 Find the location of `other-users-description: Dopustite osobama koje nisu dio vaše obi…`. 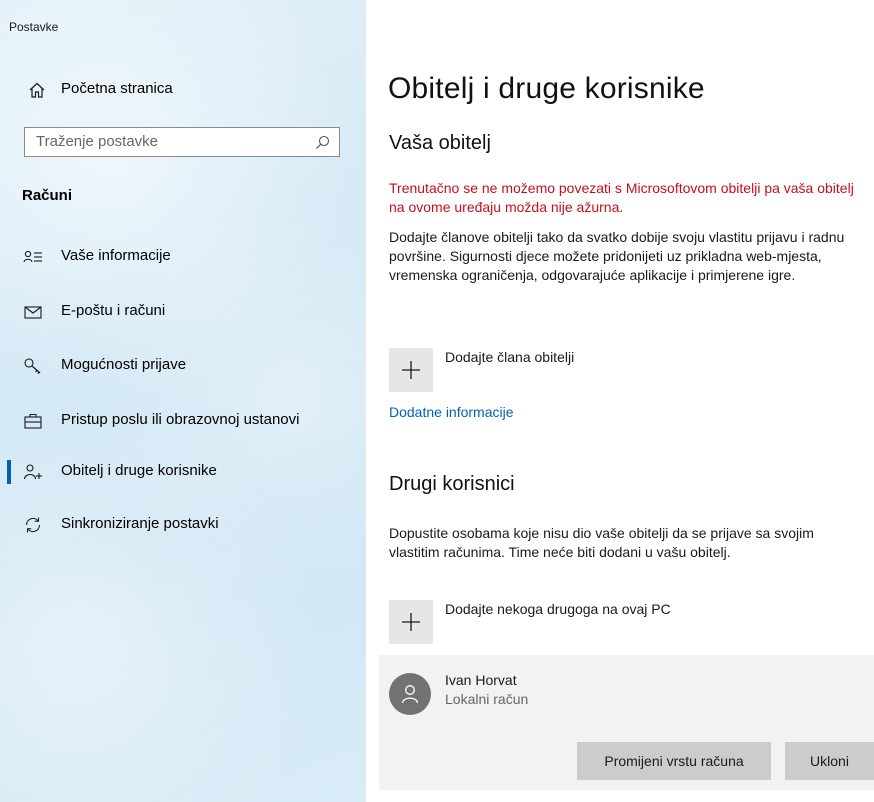

other-users-description: Dopustite osobama koje nisu dio vaše obi… is located at coordinates (601, 542).